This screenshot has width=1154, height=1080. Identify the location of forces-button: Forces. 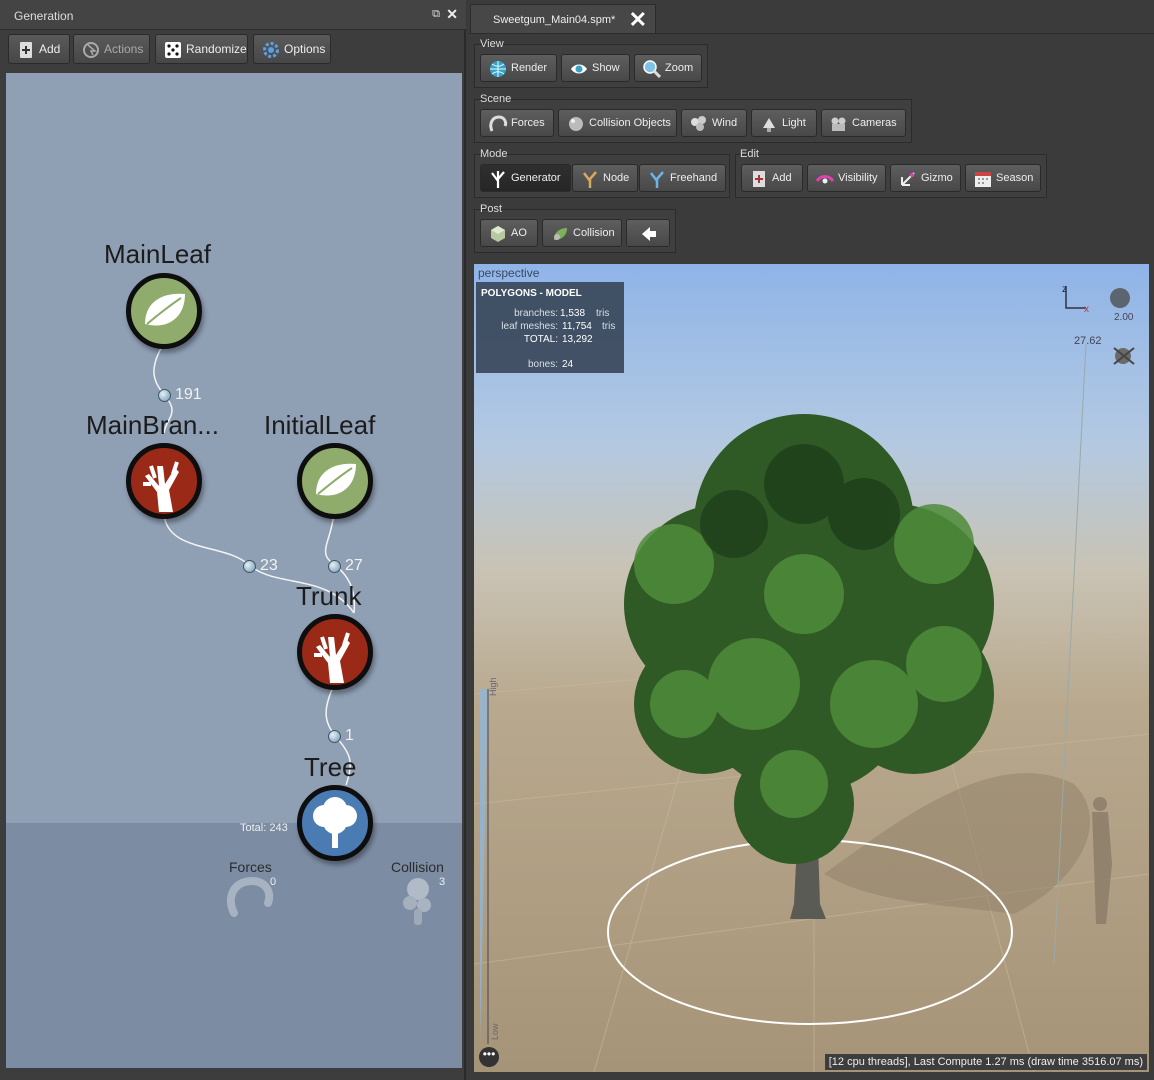
(517, 123).